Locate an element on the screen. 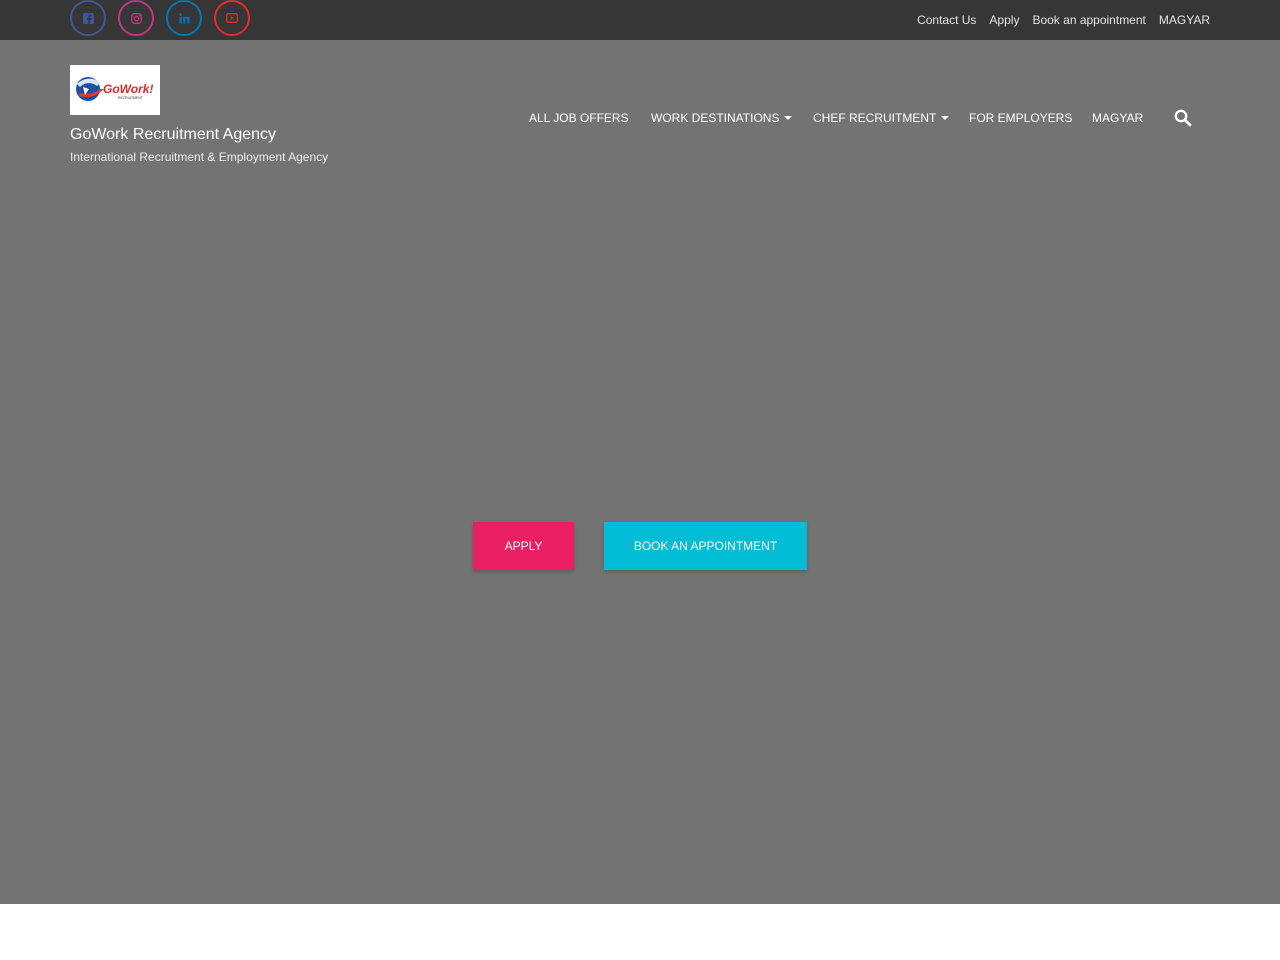 The image size is (1280, 960). facebook-icon is located at coordinates (88, 18).